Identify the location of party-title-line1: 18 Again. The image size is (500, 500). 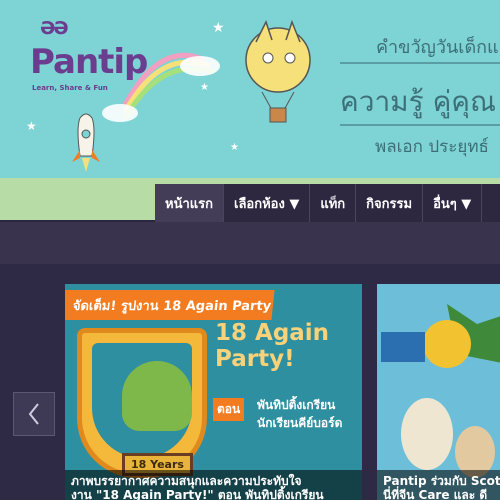
(272, 333).